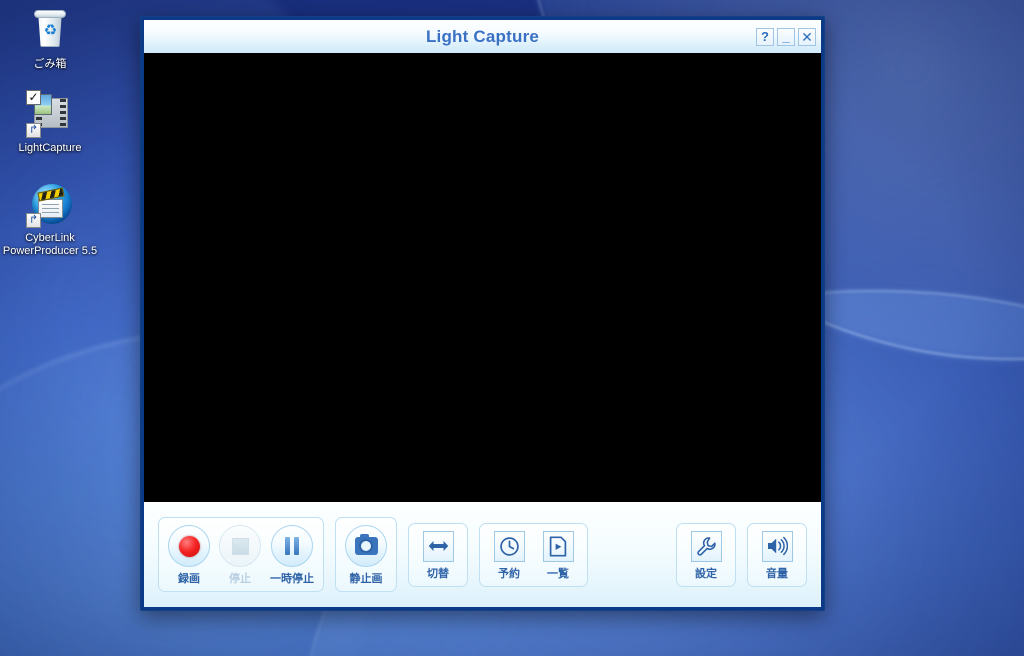 This screenshot has height=656, width=1024. What do you see at coordinates (292, 546) in the screenshot?
I see `pause-bars-icon` at bounding box center [292, 546].